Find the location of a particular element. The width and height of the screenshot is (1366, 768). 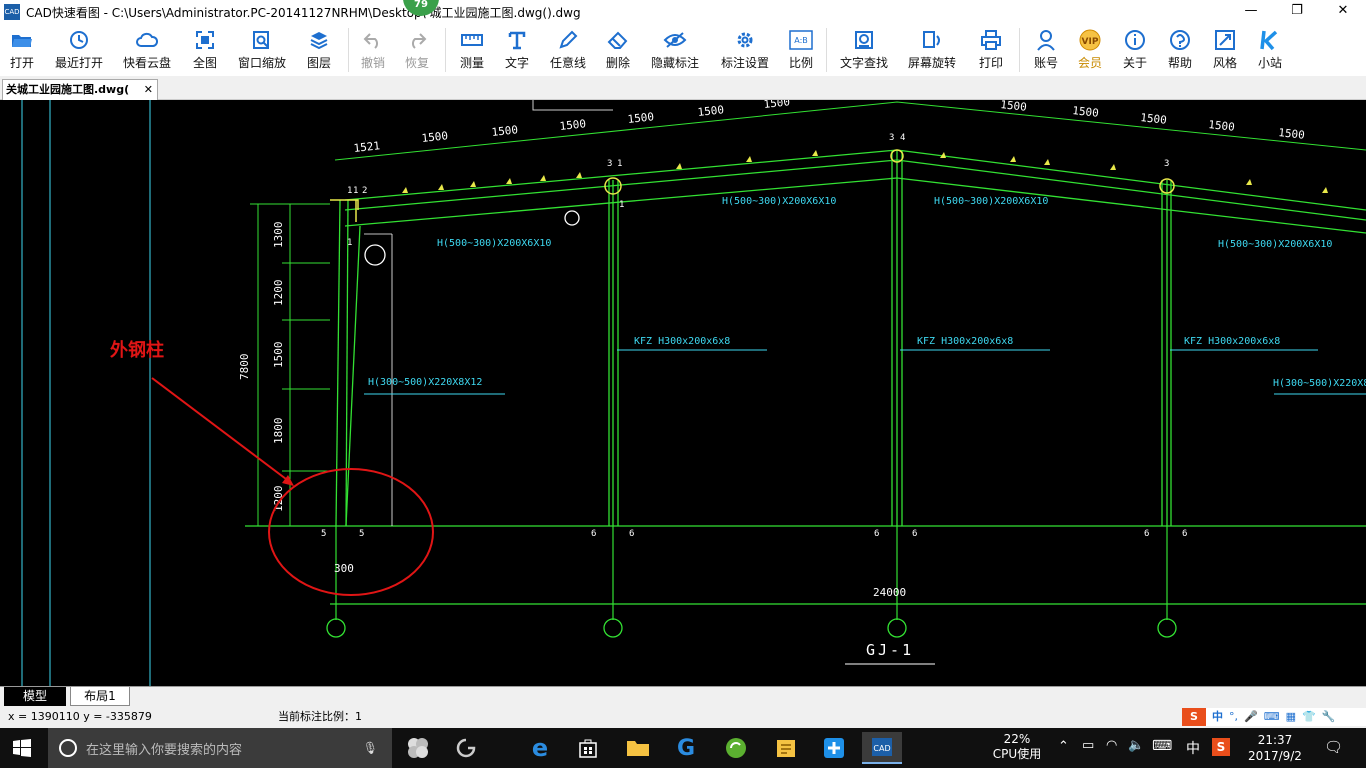

edge-browser-icon: e is located at coordinates (540, 748).